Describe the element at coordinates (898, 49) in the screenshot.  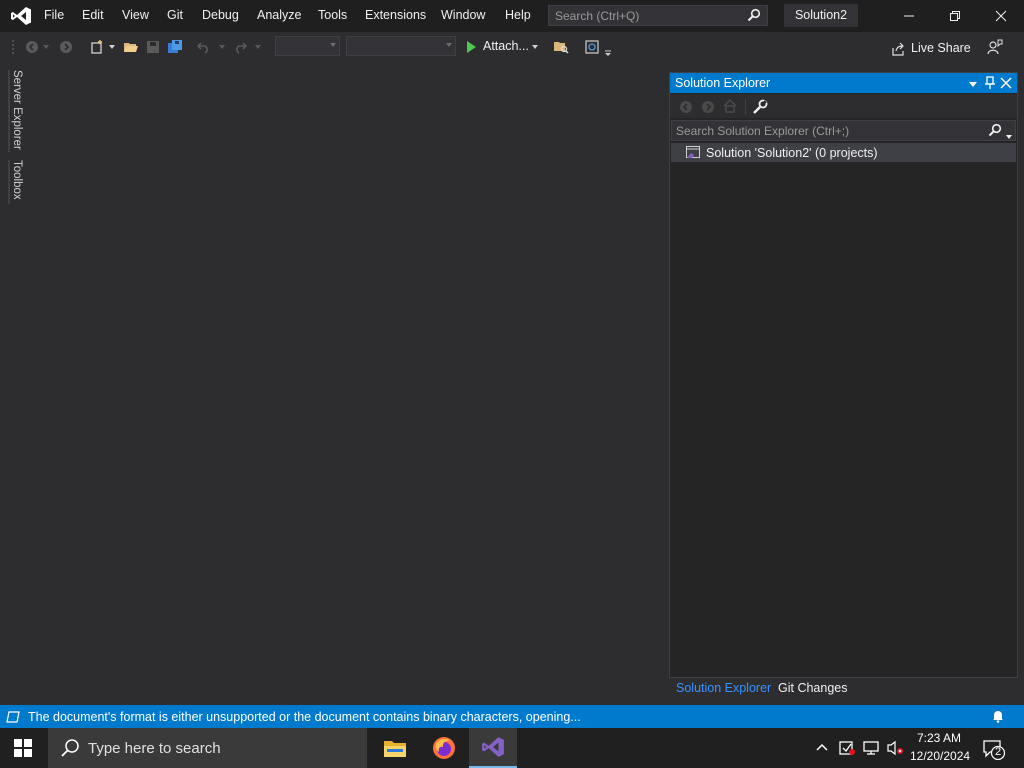
I see `live-share-icon` at that location.